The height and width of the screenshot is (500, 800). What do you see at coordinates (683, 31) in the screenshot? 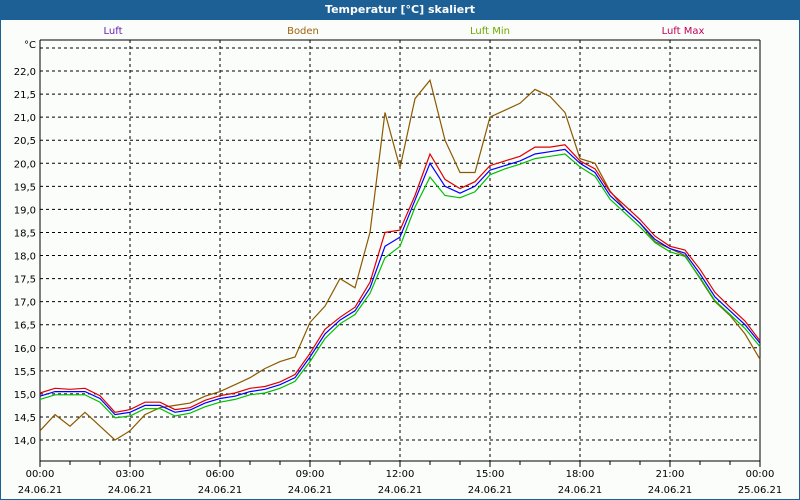
I see `legend-luft-max: Luft Max` at bounding box center [683, 31].